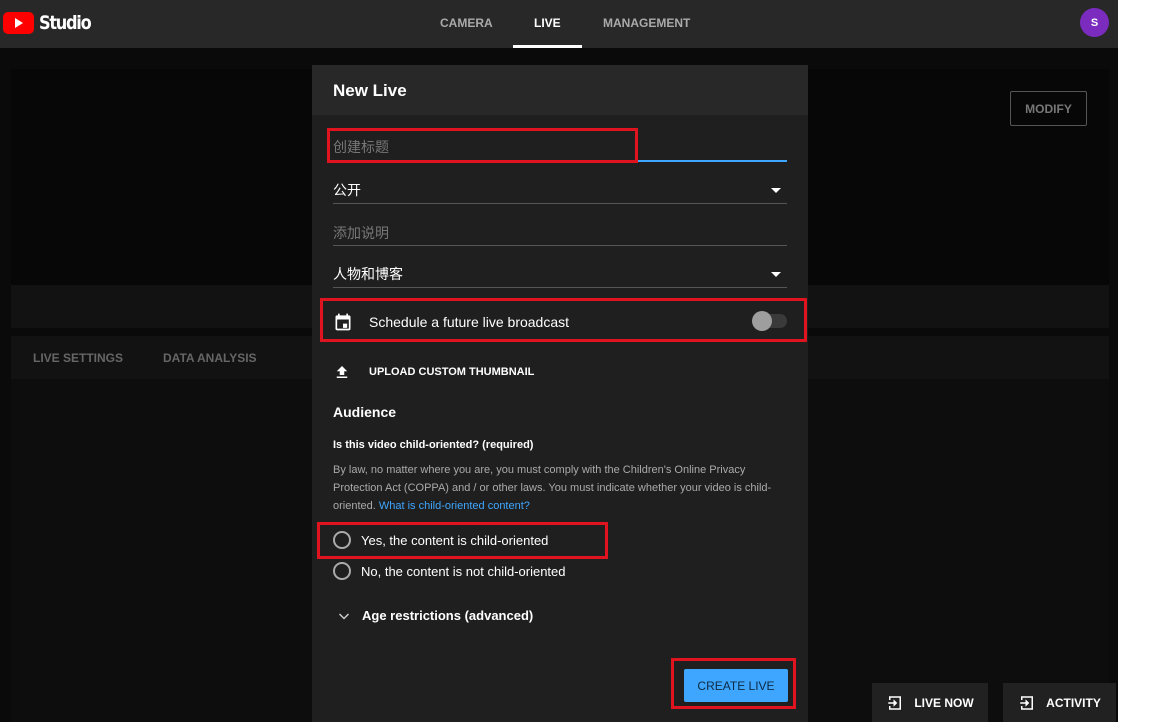 This screenshot has height=722, width=1152. Describe the element at coordinates (547, 23) in the screenshot. I see `tab-live: LIVE` at that location.